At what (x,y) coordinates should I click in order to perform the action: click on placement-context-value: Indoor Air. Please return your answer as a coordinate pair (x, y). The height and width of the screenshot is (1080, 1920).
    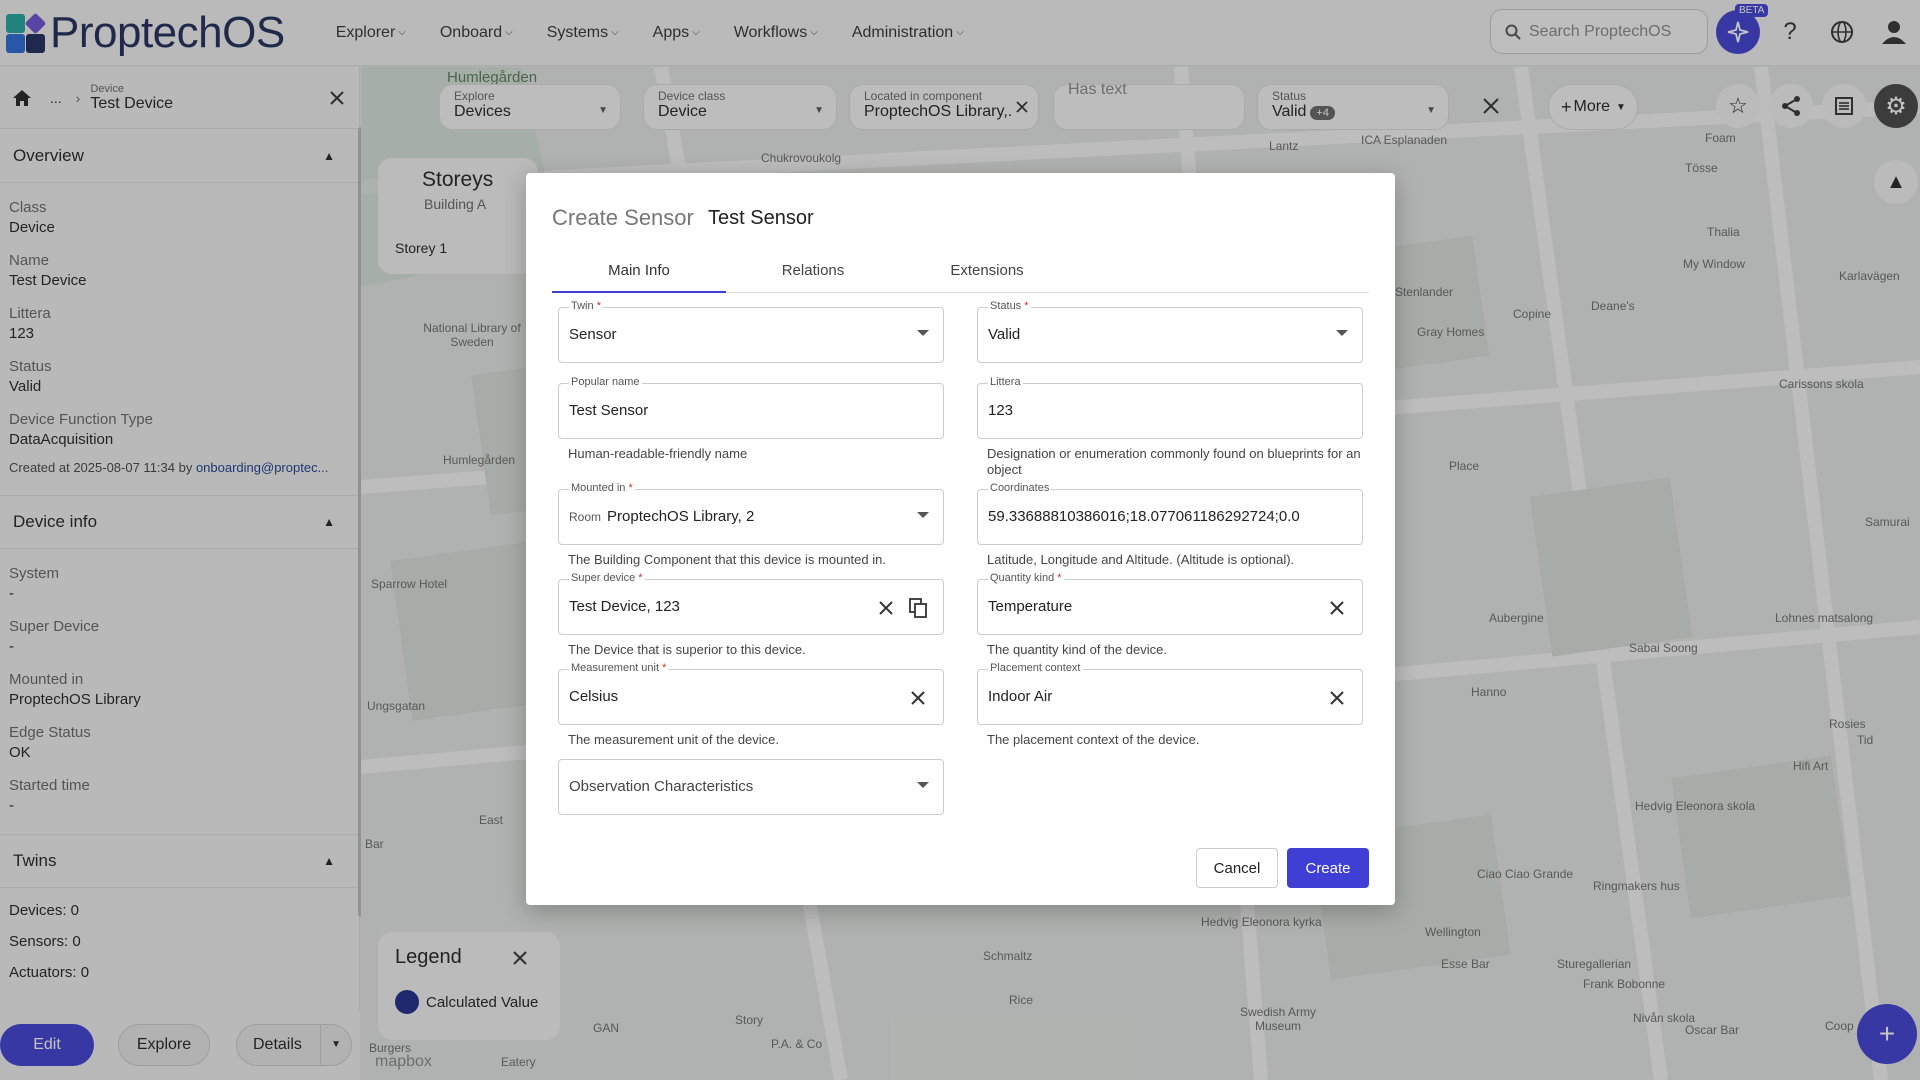
    Looking at the image, I should click on (1020, 696).